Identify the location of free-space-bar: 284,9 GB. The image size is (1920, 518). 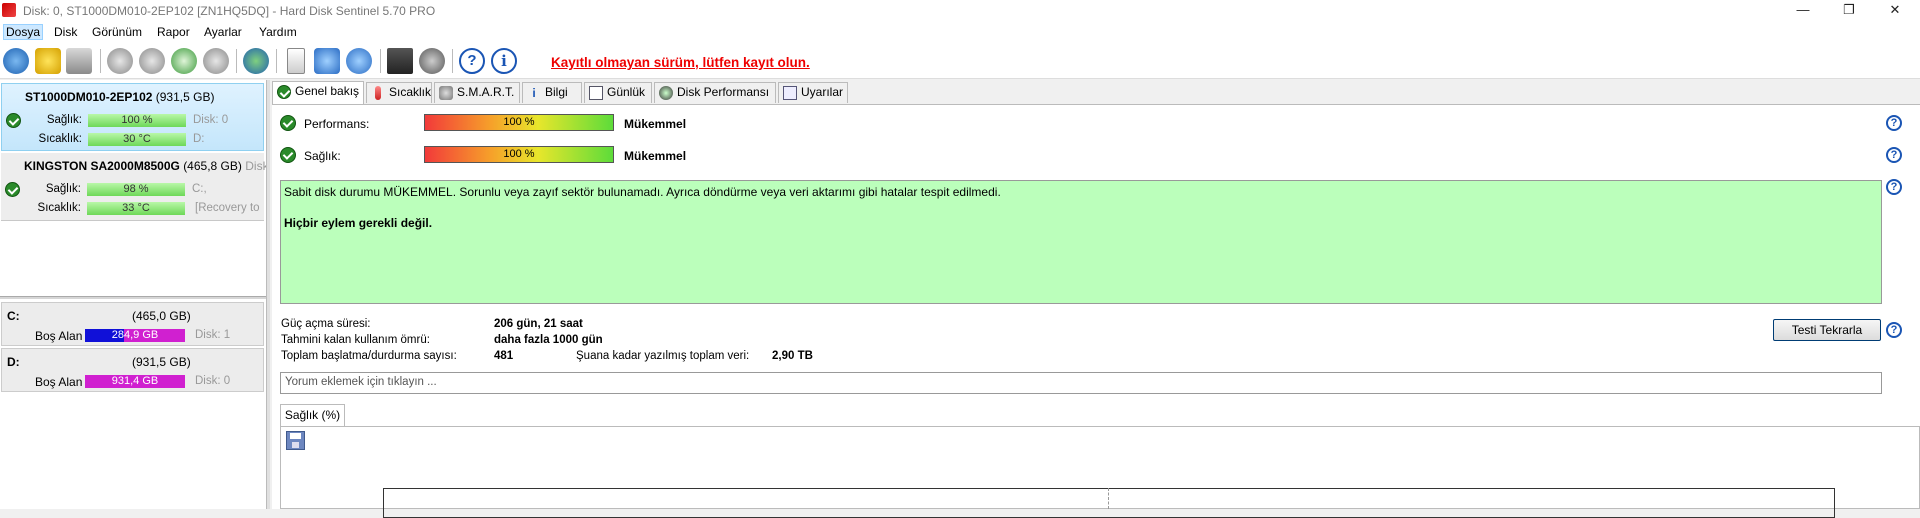
(135, 335).